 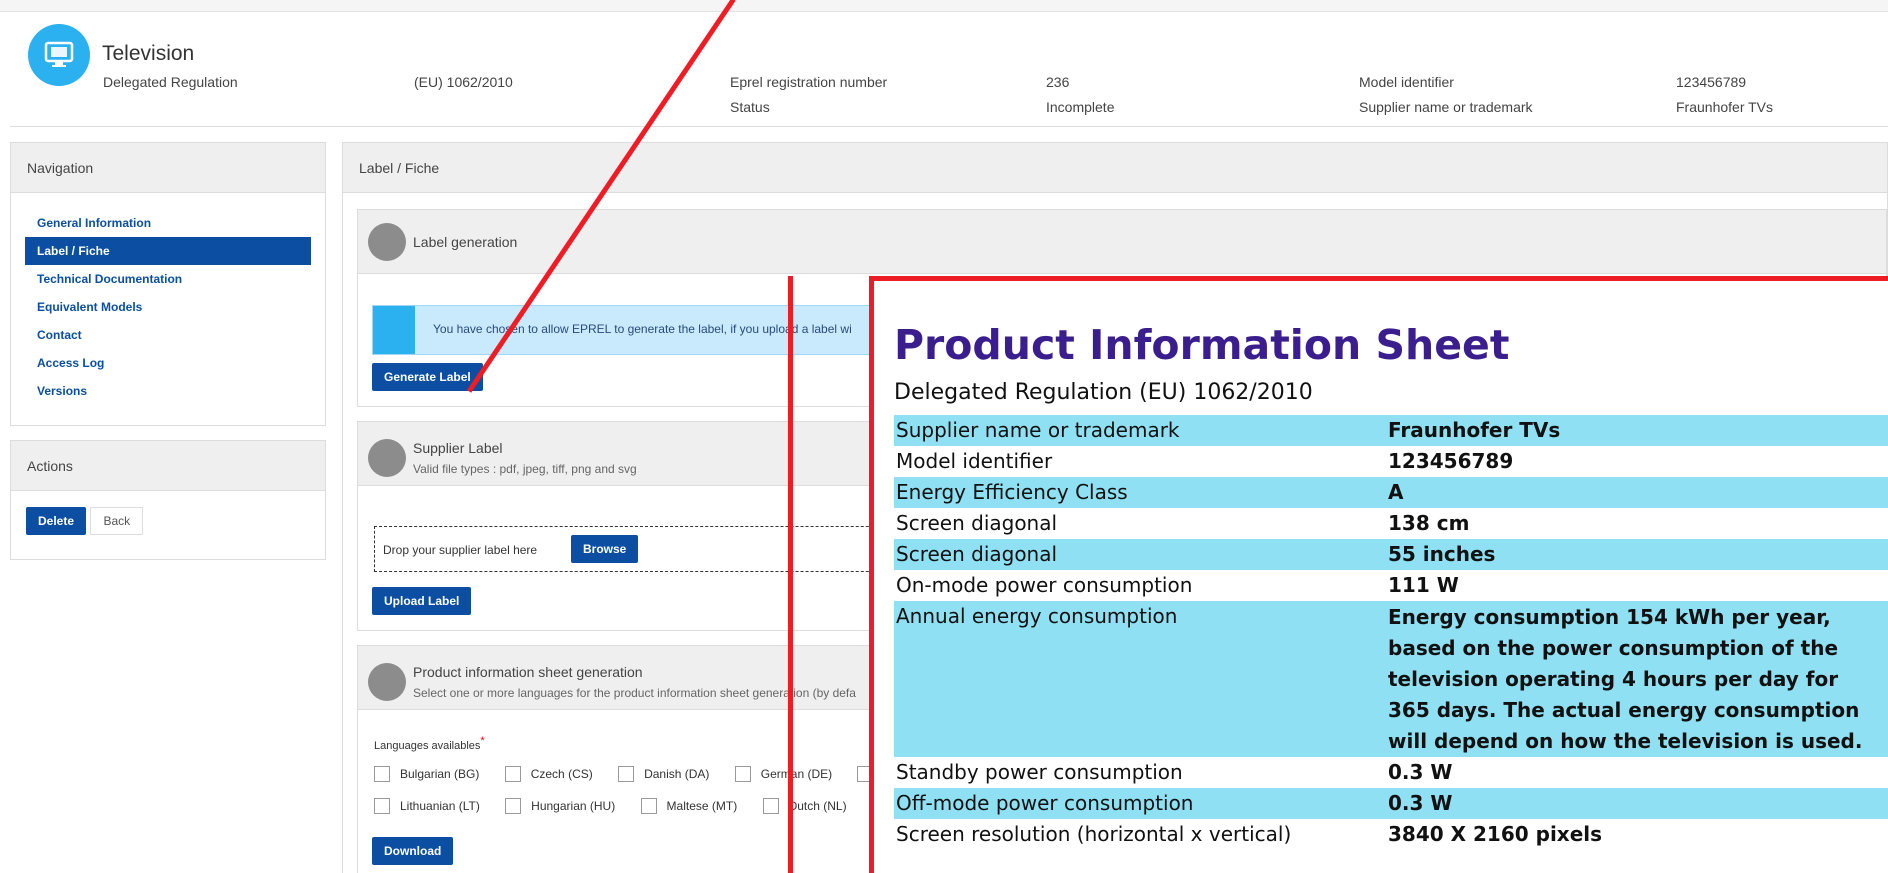 I want to click on sheet-title: Product Information Sheet, so click(x=1202, y=345).